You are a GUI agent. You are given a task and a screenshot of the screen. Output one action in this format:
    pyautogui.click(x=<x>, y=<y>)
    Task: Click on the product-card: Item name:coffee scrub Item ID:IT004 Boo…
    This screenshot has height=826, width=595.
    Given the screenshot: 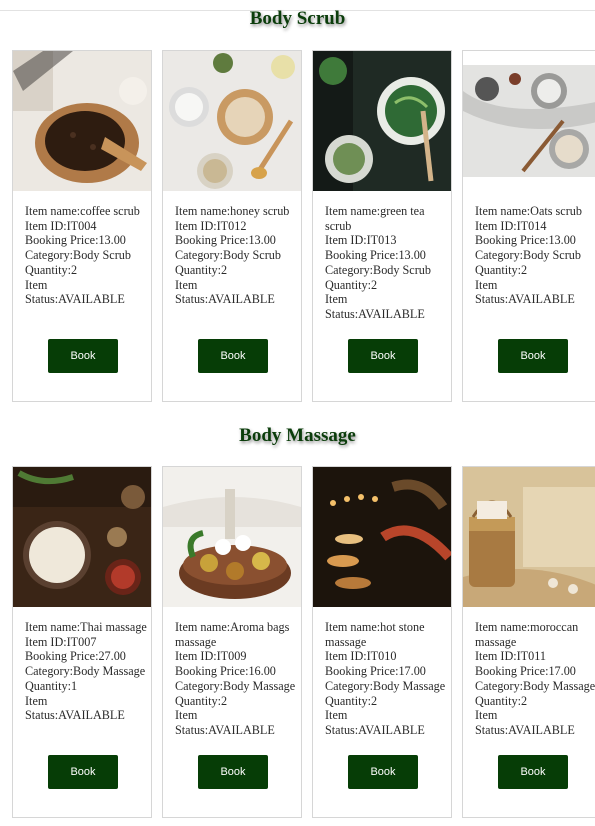 What is the action you would take?
    pyautogui.click(x=82, y=226)
    